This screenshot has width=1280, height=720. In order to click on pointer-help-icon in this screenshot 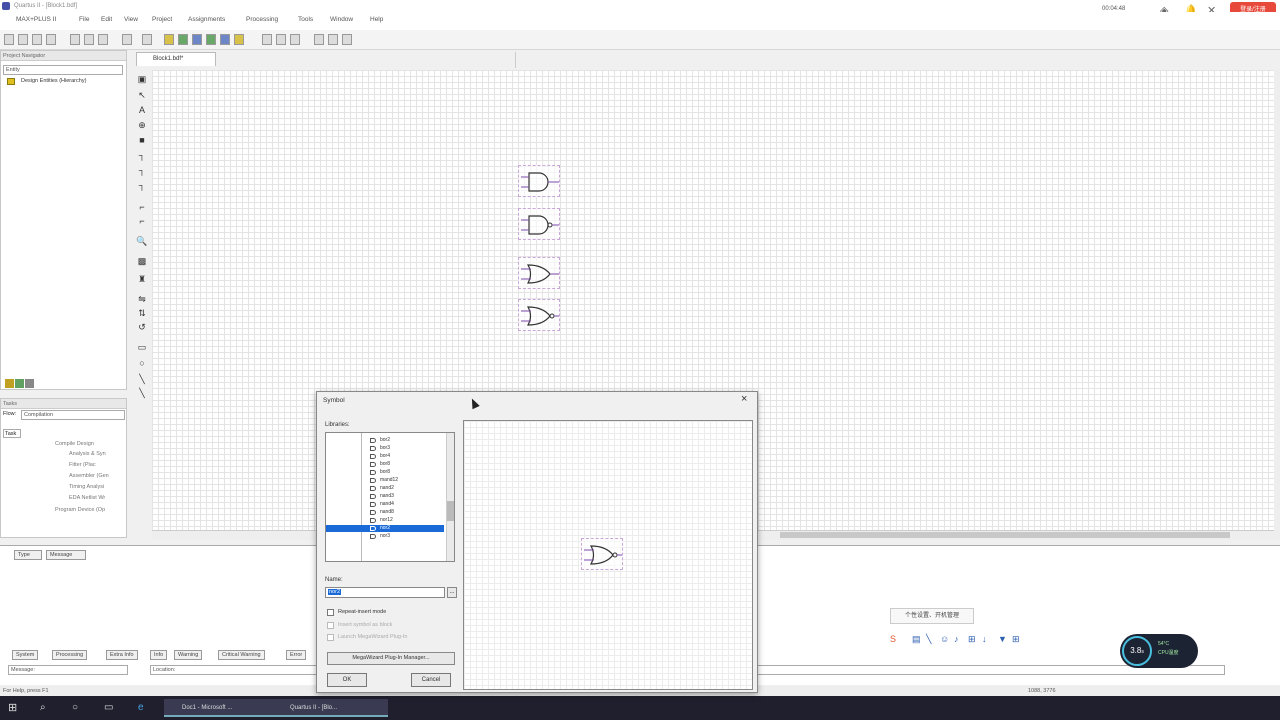, I will do `click(147, 39)`.